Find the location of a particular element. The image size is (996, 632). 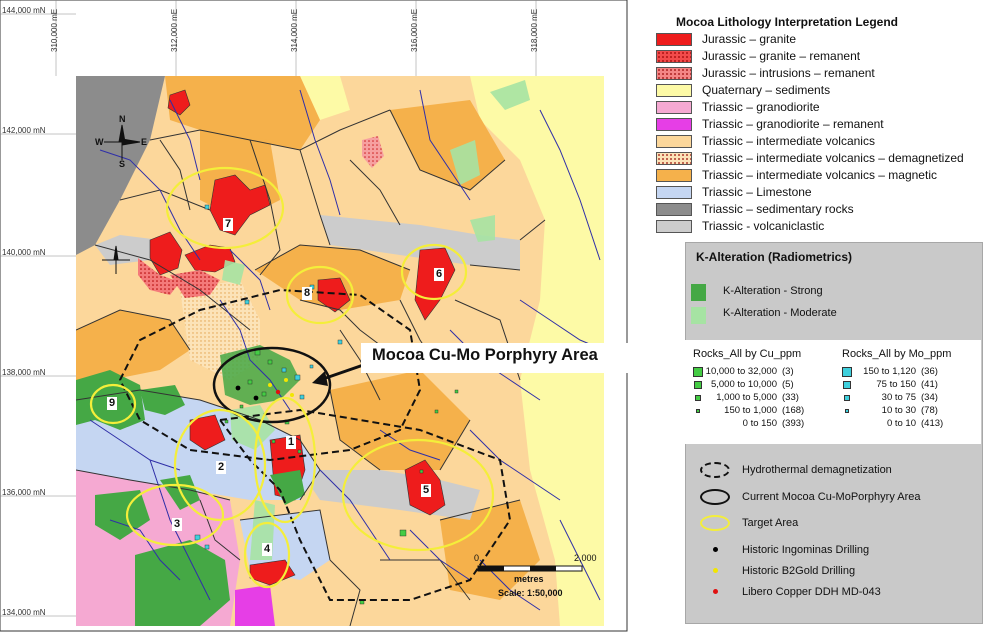

sample-range: 75 to 150 is located at coordinates (896, 384).